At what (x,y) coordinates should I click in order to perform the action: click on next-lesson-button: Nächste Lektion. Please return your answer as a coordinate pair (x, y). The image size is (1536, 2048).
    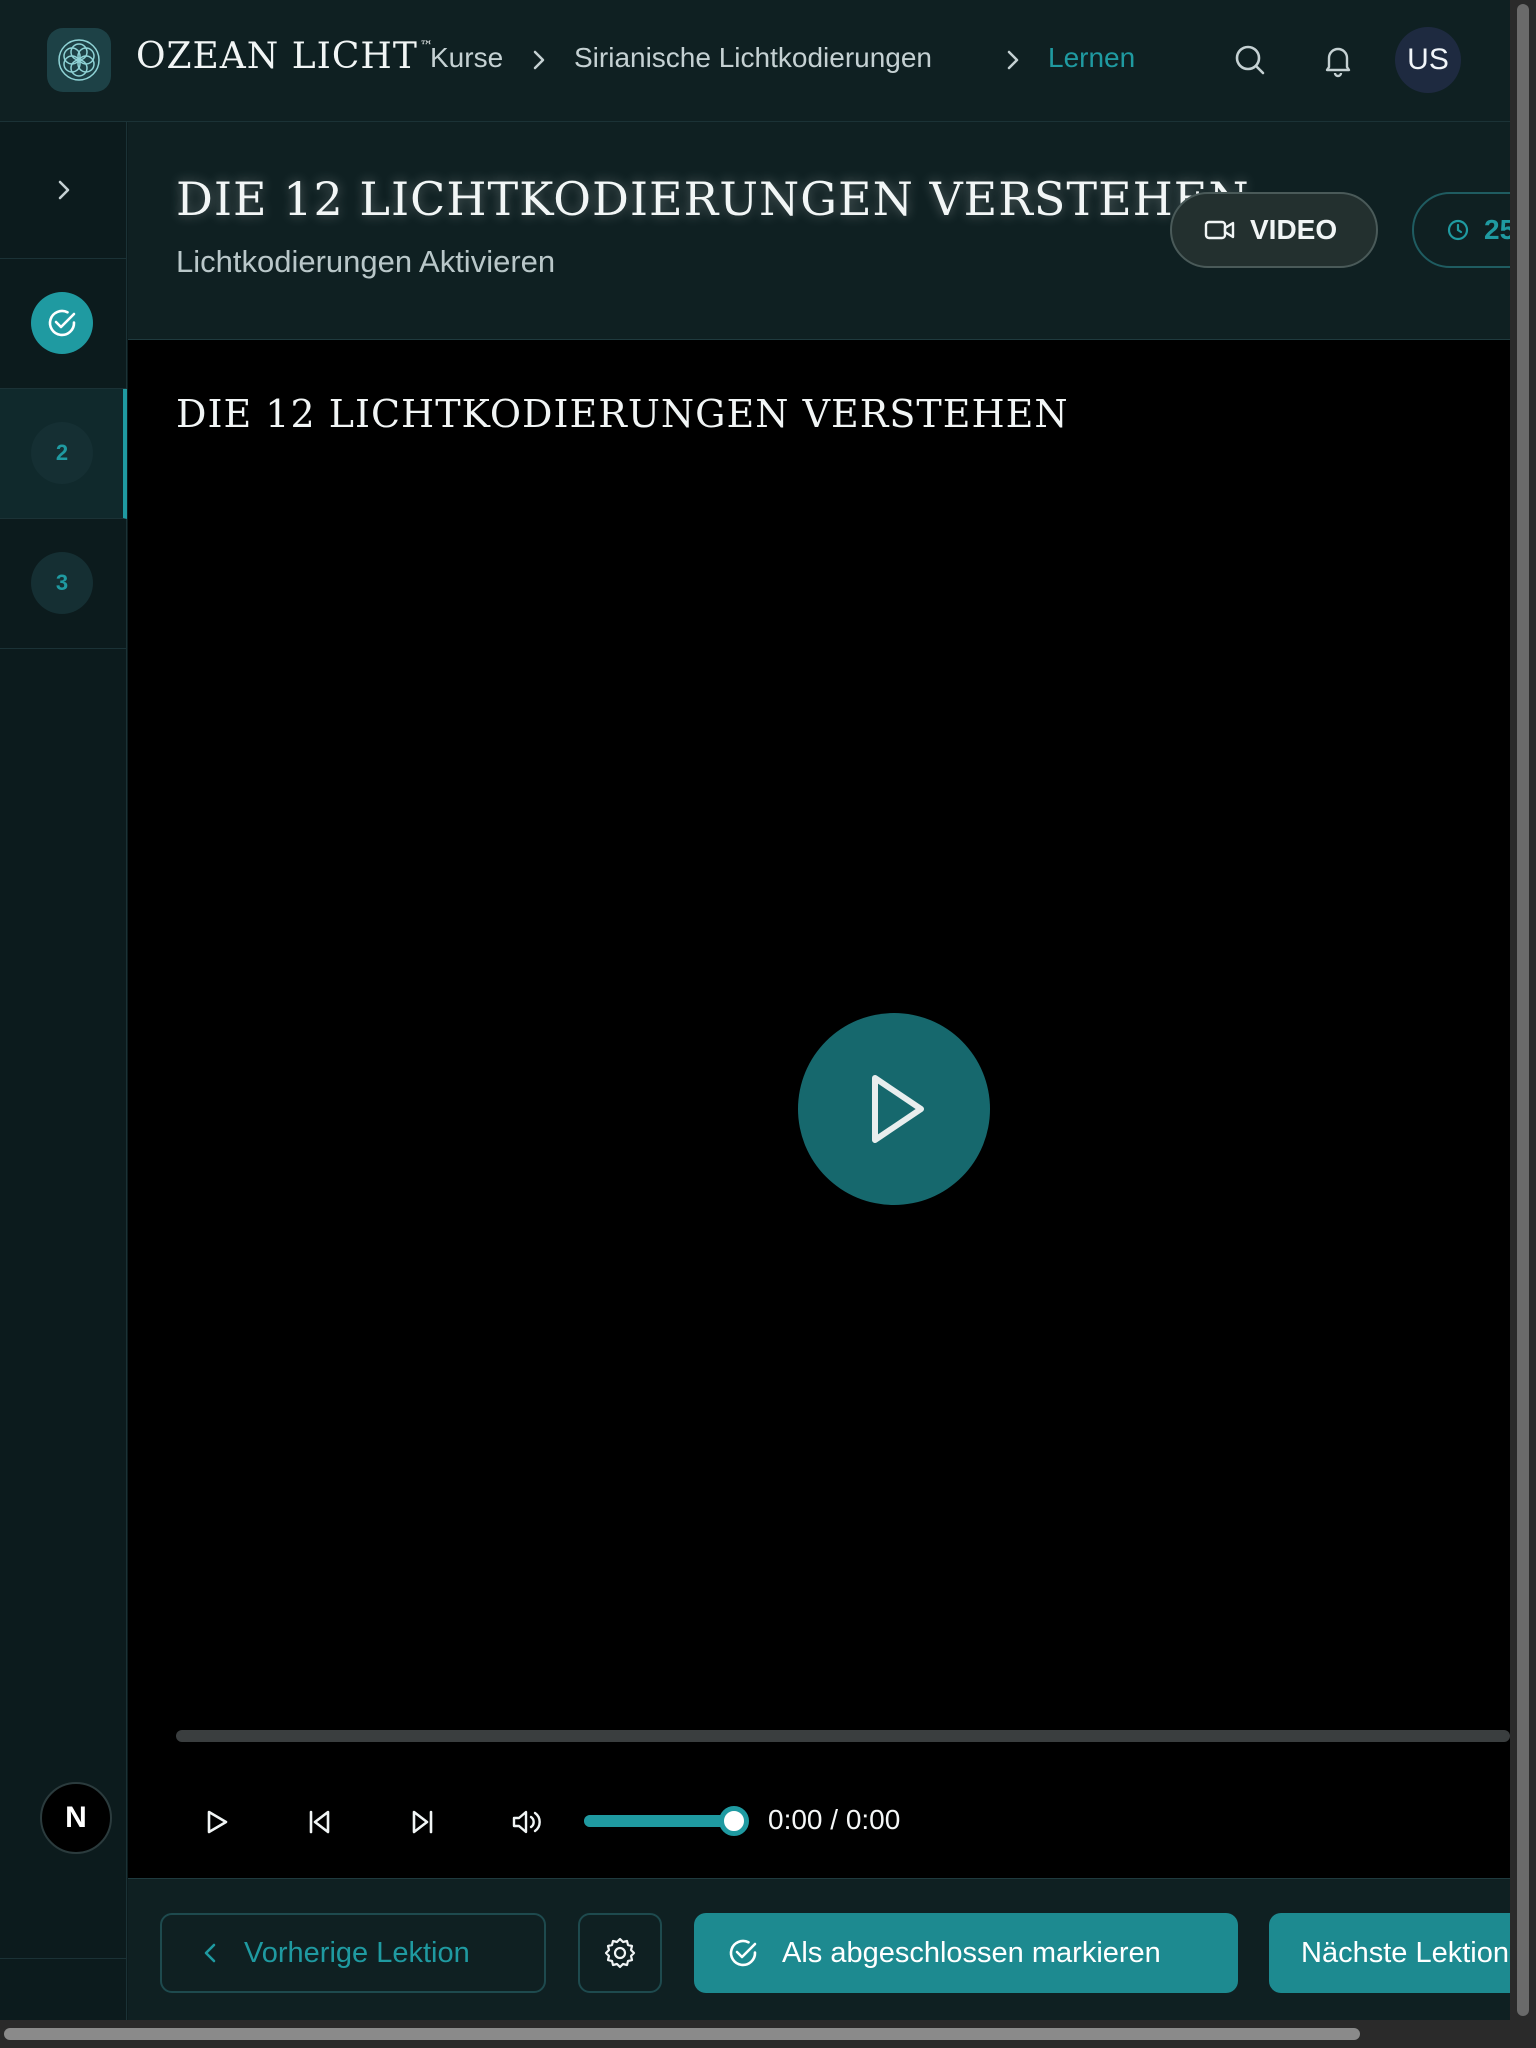
    Looking at the image, I should click on (1402, 1953).